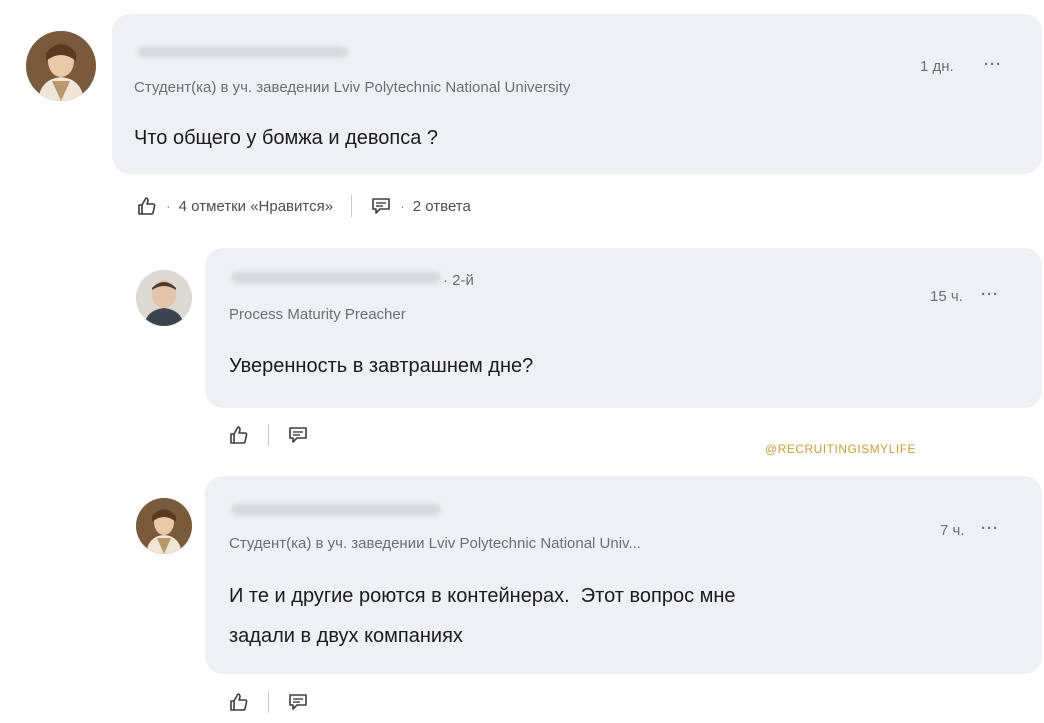  What do you see at coordinates (317, 314) in the screenshot?
I see `author-headline: Process Maturity Preacher` at bounding box center [317, 314].